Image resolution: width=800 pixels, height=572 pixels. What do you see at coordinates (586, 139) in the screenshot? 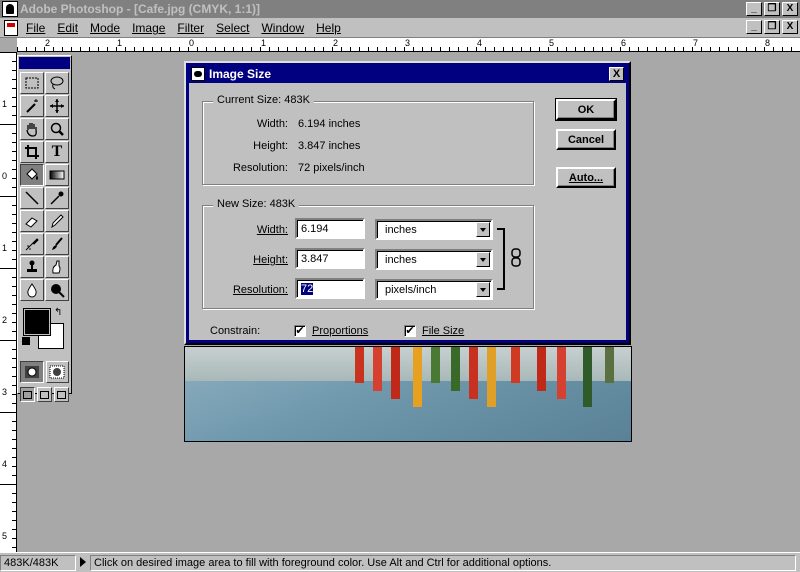
I see `cancel-button: Cancel` at bounding box center [586, 139].